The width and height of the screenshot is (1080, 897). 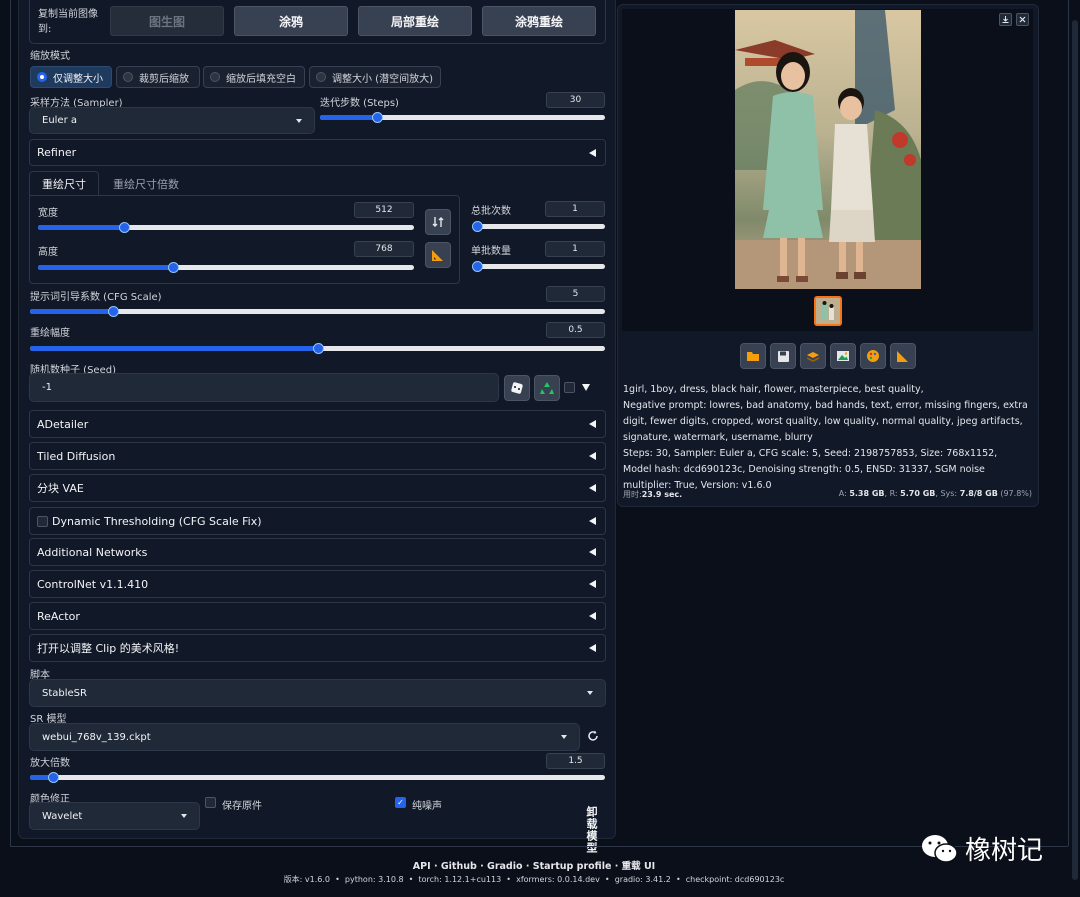 What do you see at coordinates (157, 521) in the screenshot?
I see `accordion-label: Dynamic Thresholding (CFG Scale Fix)` at bounding box center [157, 521].